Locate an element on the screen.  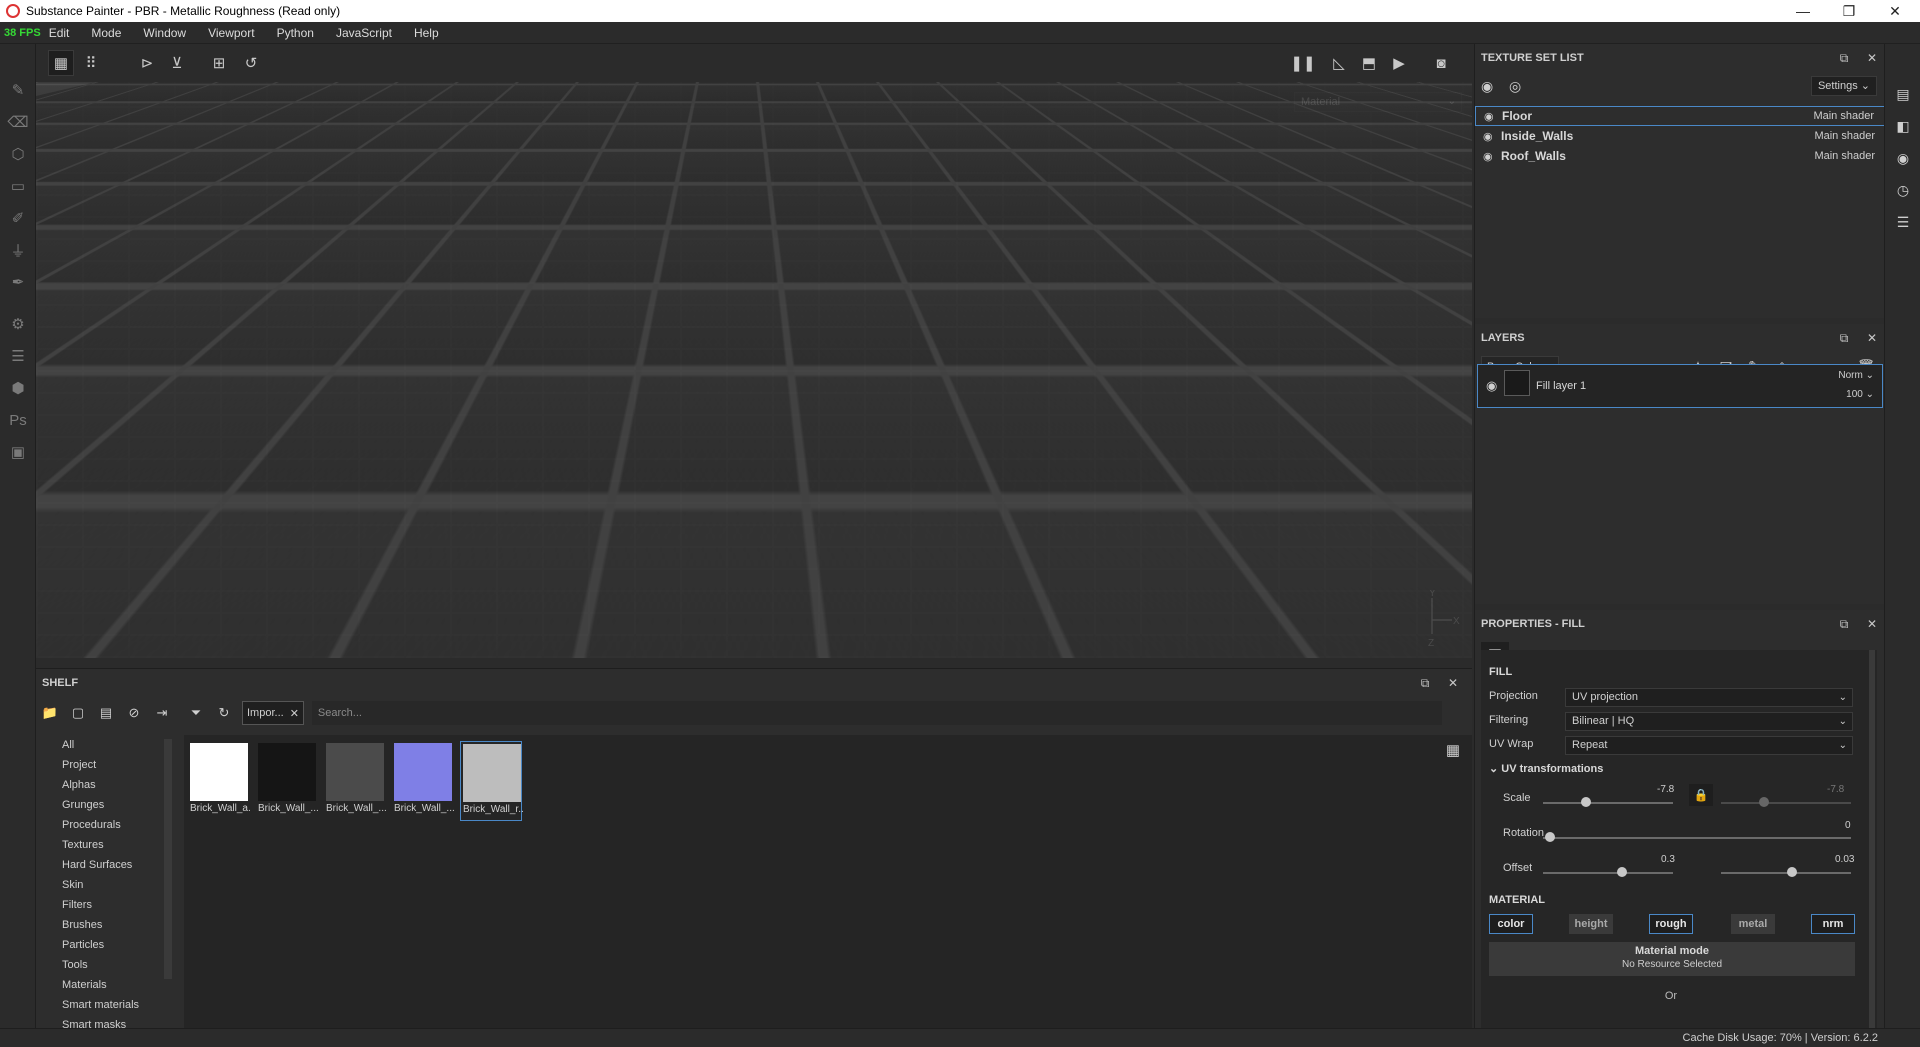
projection-select: UV projection ⌄ is located at coordinates (1709, 697).